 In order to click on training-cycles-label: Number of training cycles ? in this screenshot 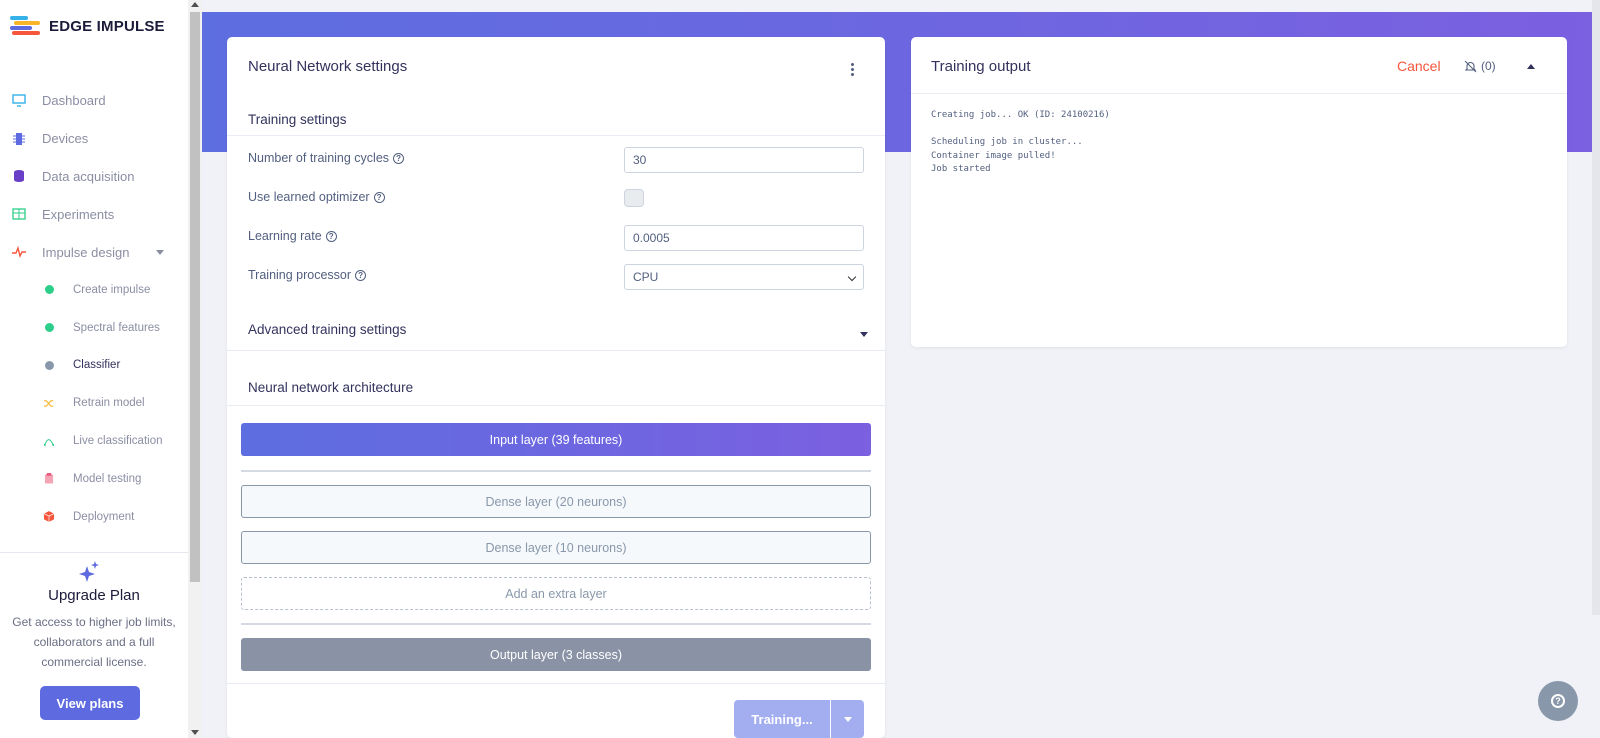, I will do `click(326, 158)`.